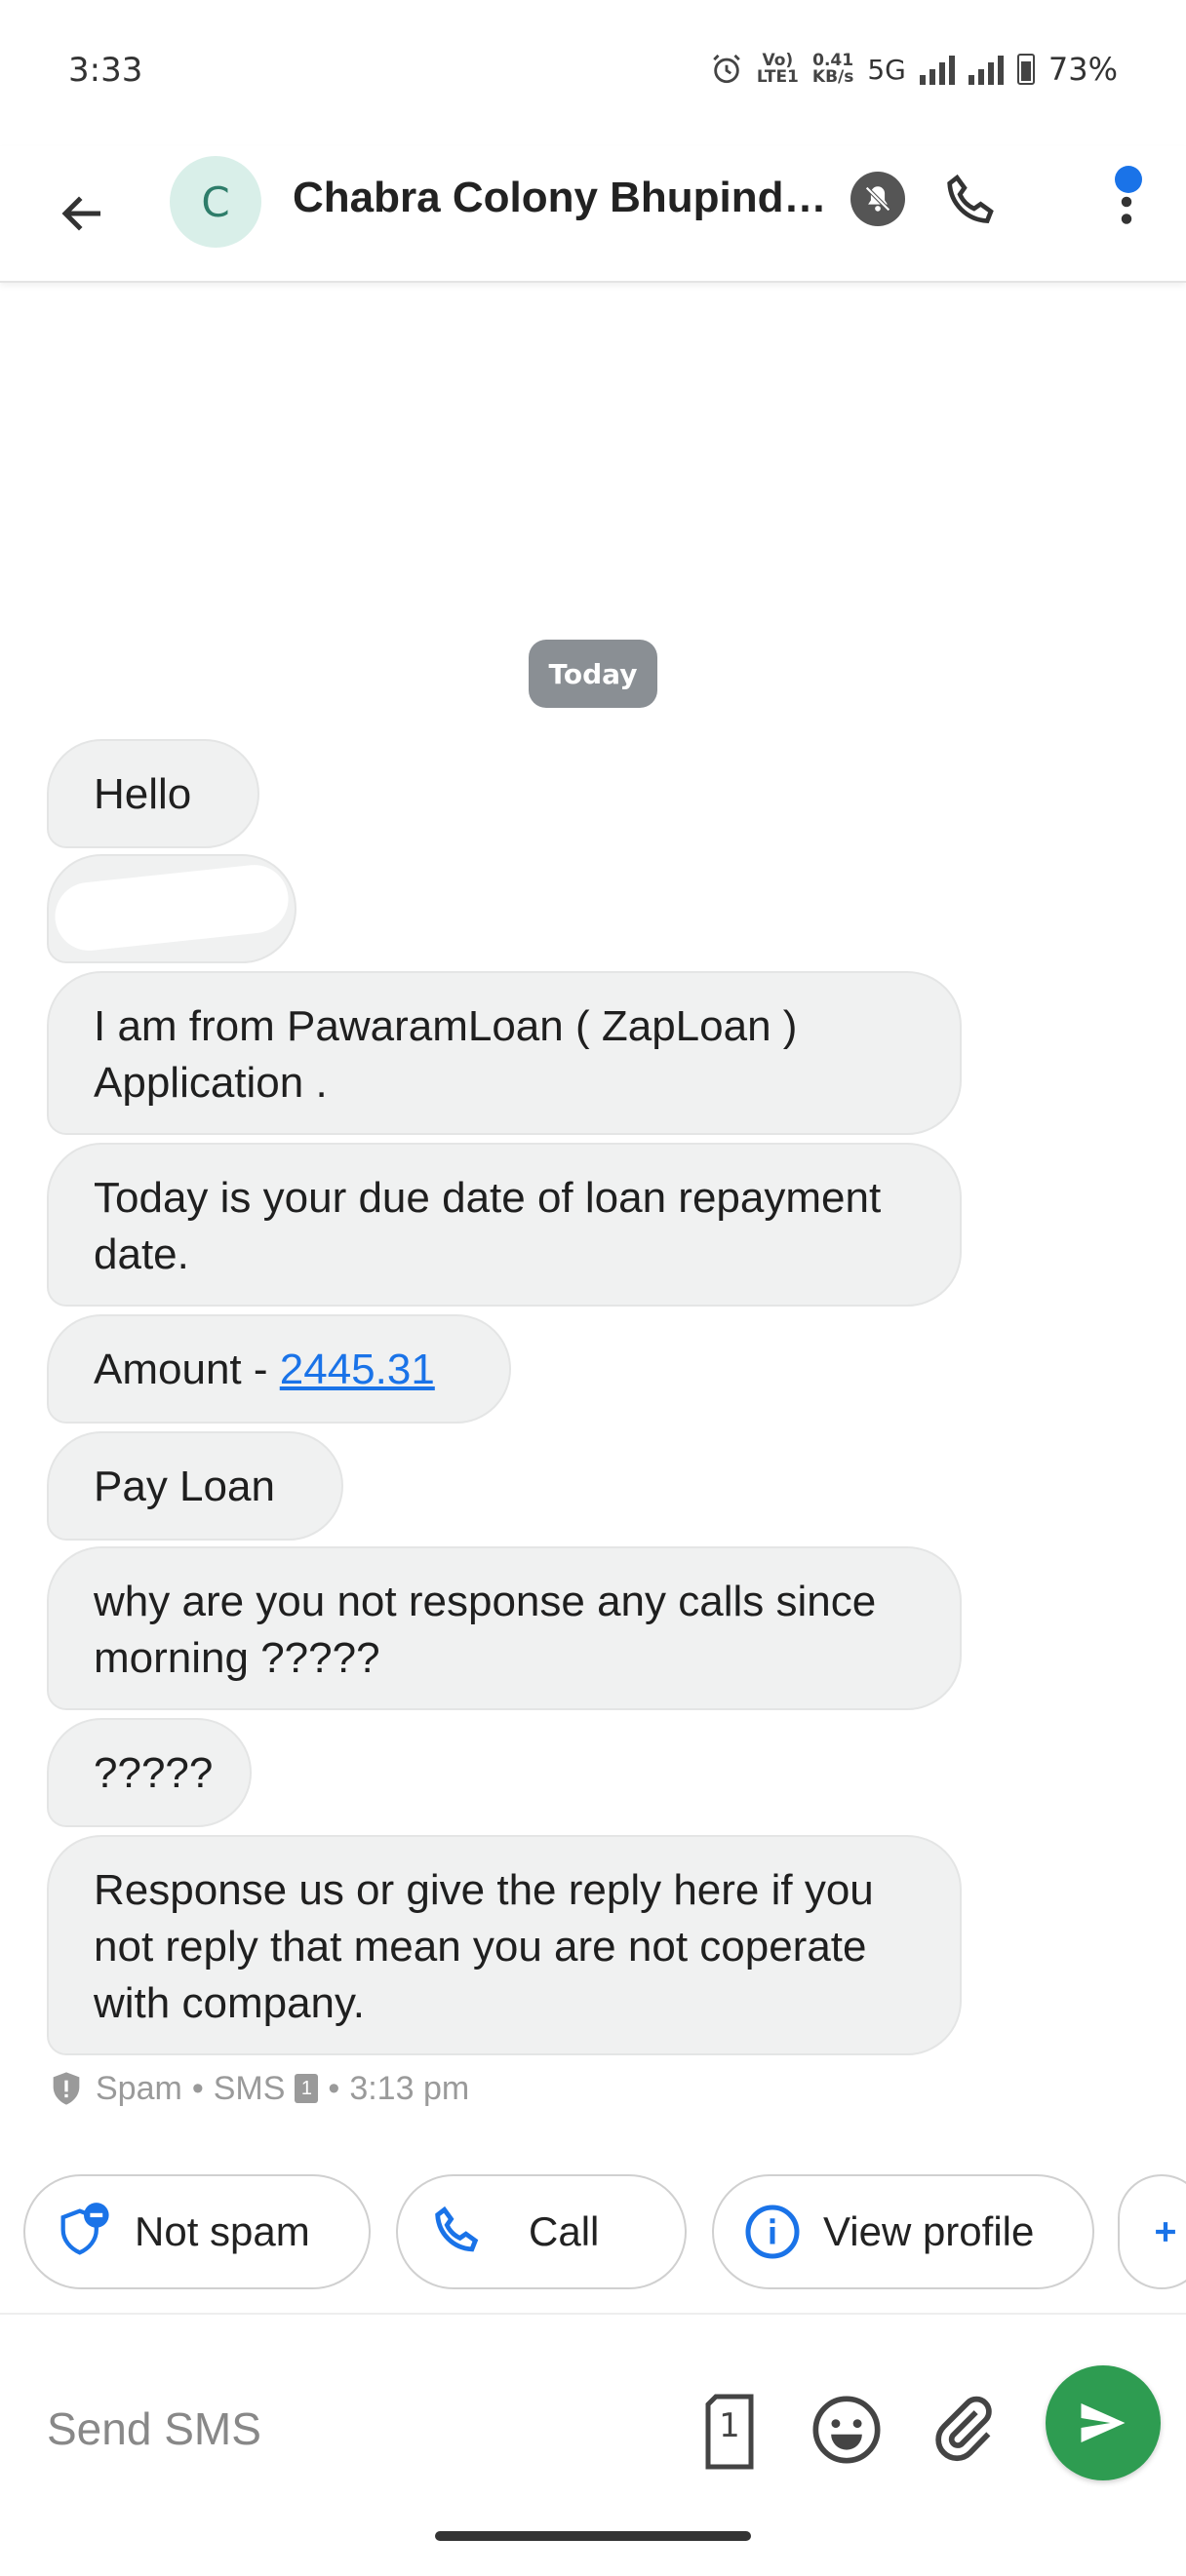  I want to click on alarm-icon, so click(726, 69).